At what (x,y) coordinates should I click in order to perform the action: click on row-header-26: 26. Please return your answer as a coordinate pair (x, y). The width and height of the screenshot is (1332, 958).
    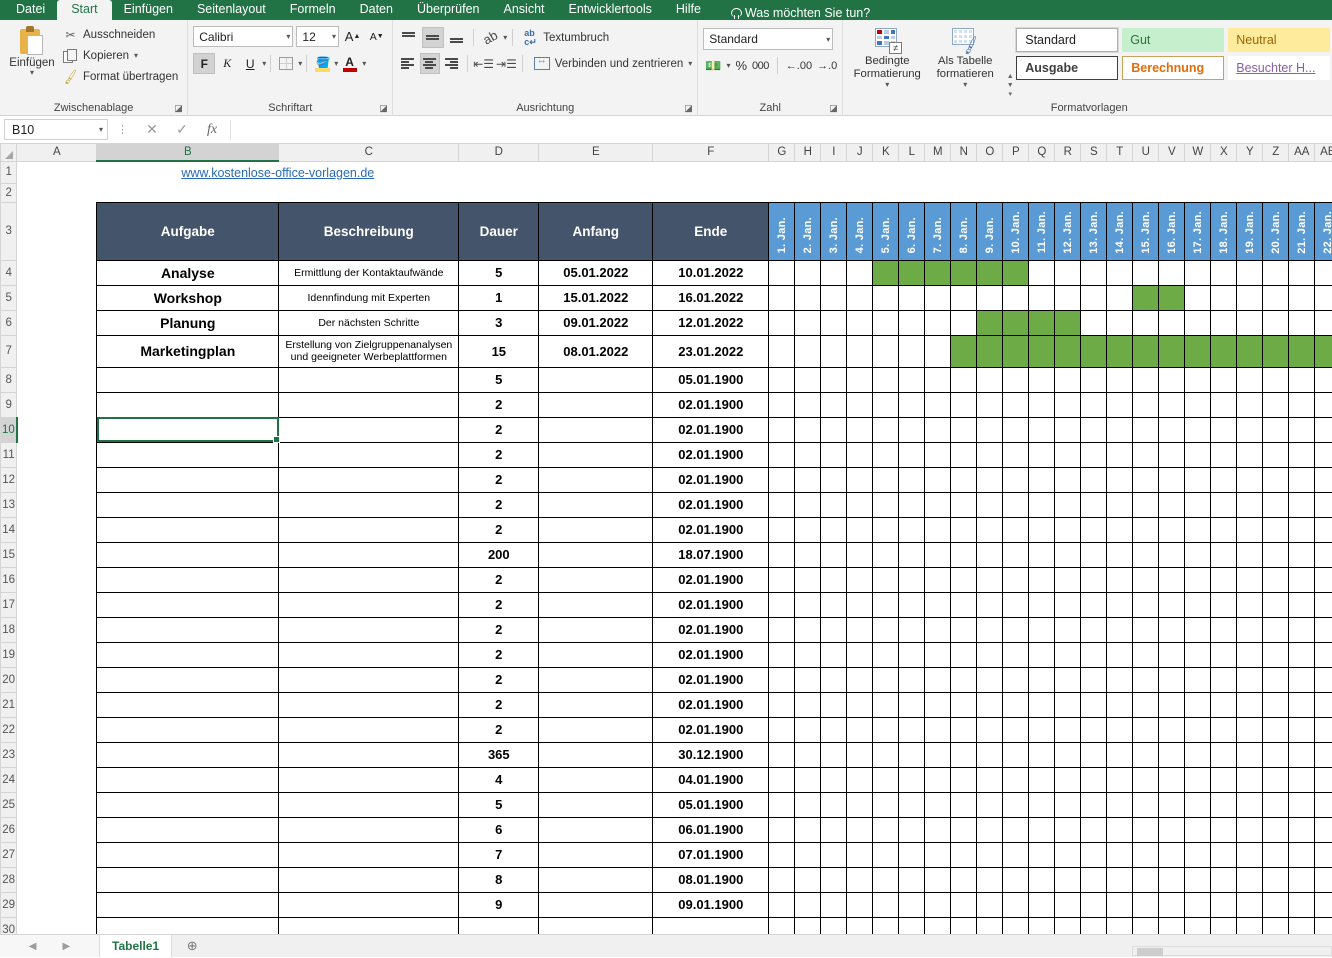
    Looking at the image, I should click on (9, 829).